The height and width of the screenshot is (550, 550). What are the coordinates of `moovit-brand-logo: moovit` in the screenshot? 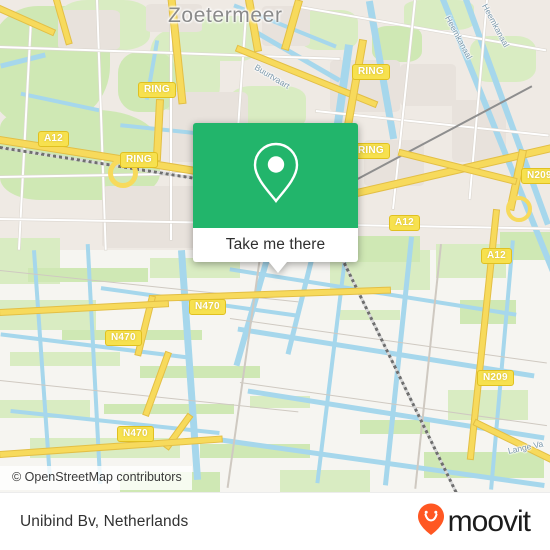 It's located at (473, 521).